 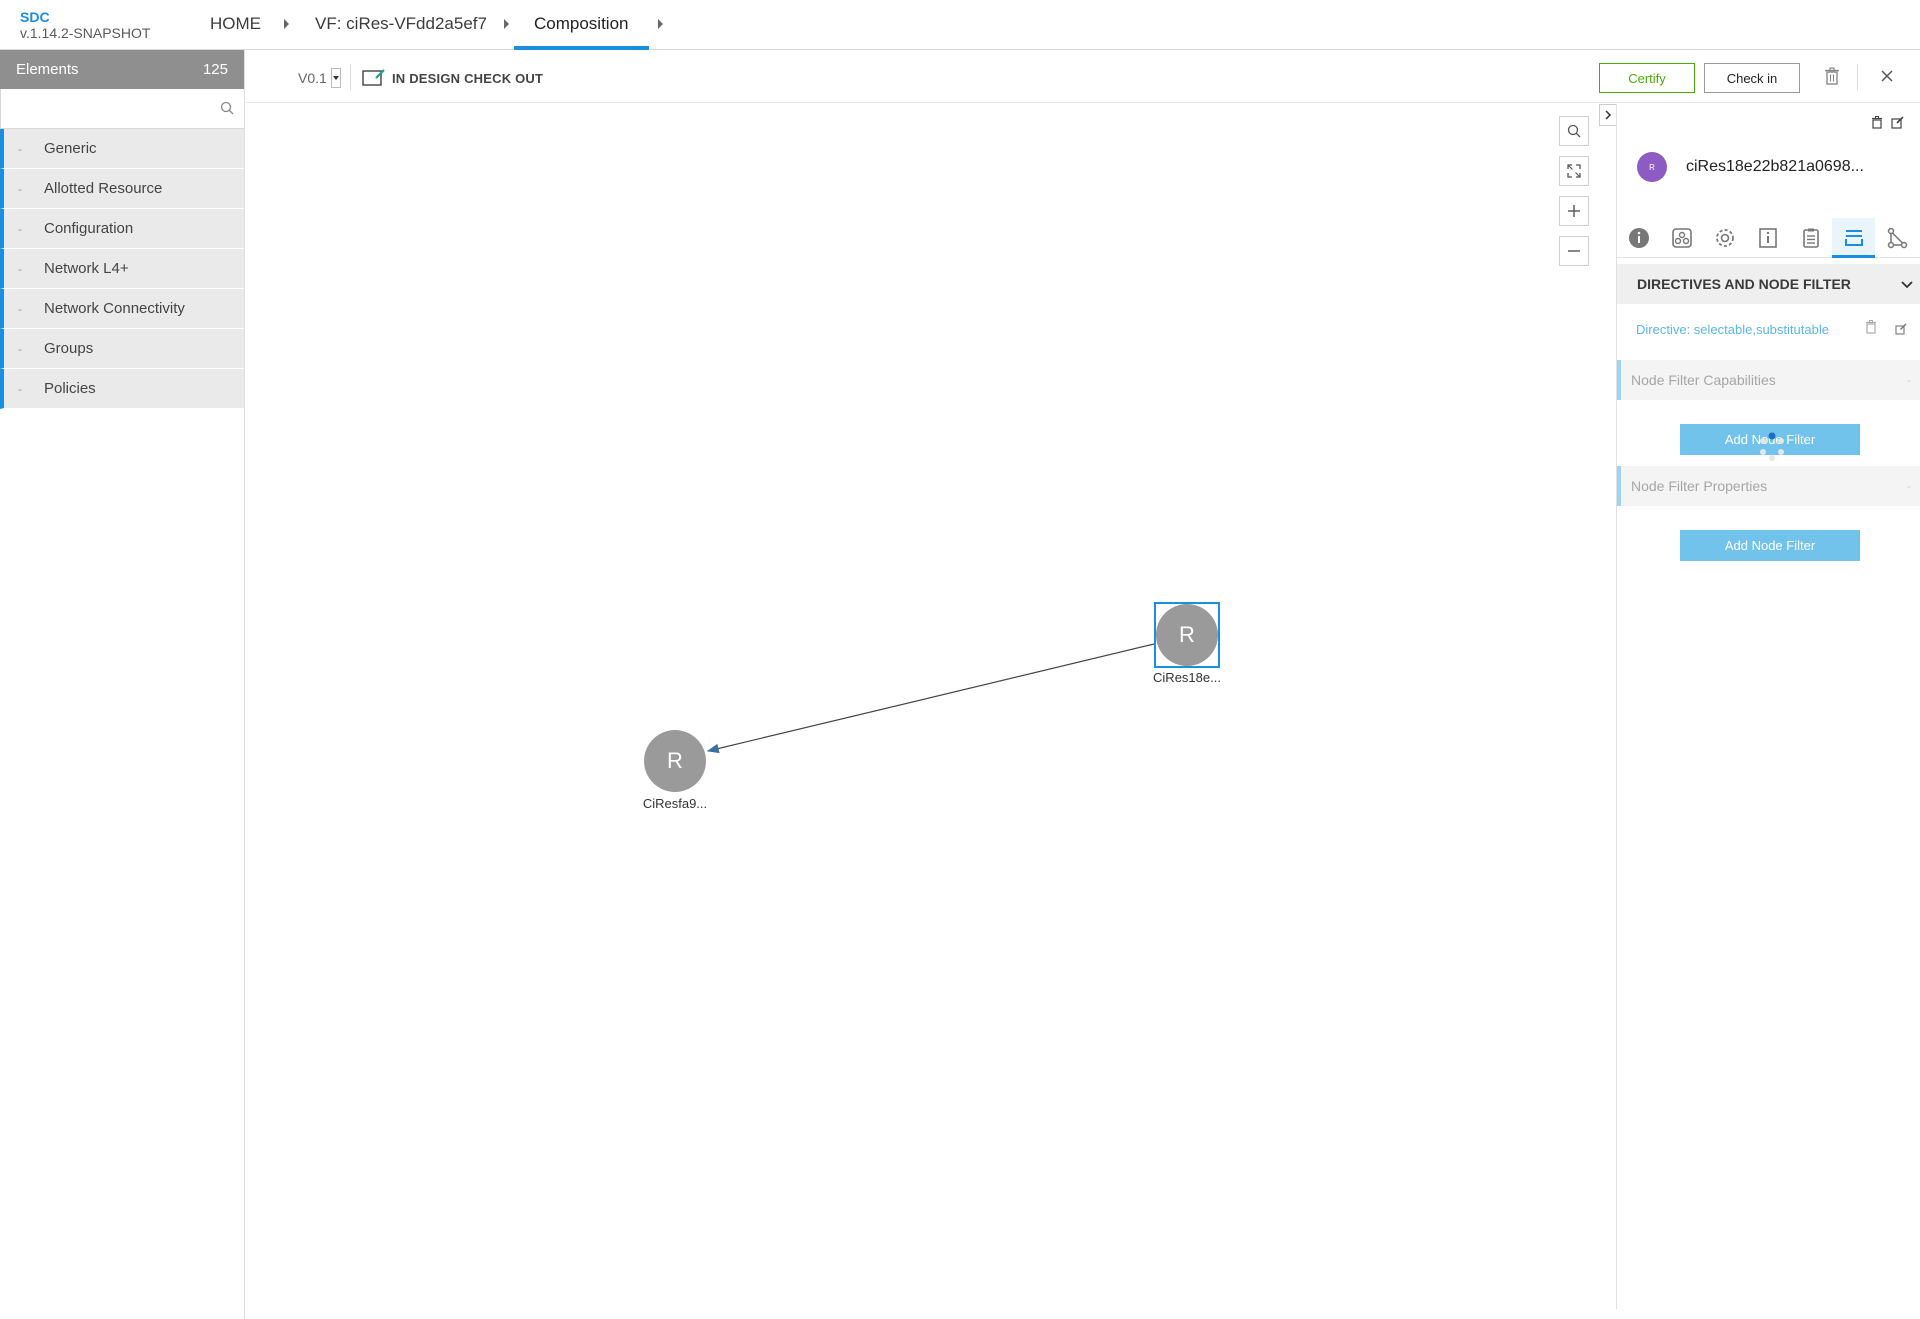 What do you see at coordinates (1896, 238) in the screenshot?
I see `relations-icon` at bounding box center [1896, 238].